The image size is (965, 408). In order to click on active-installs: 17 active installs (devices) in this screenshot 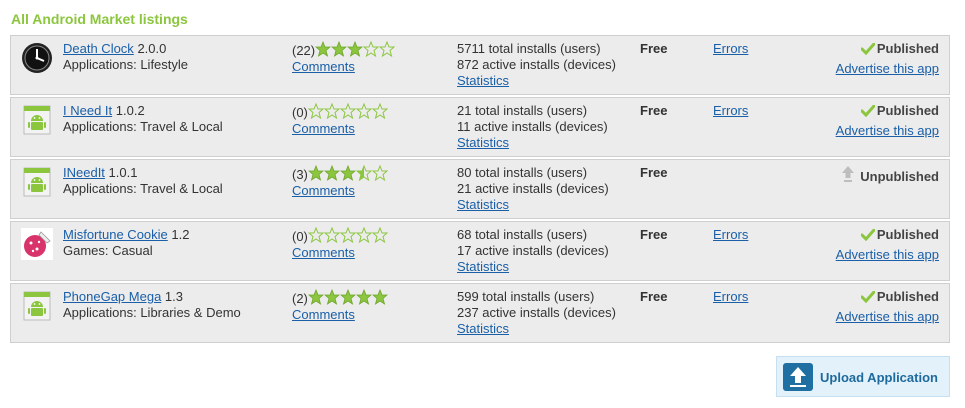, I will do `click(533, 250)`.